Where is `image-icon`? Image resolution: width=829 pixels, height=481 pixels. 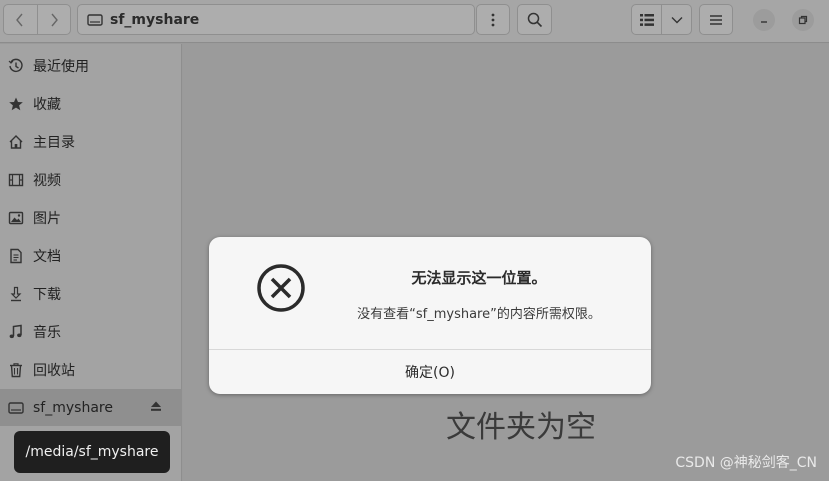 image-icon is located at coordinates (16, 218).